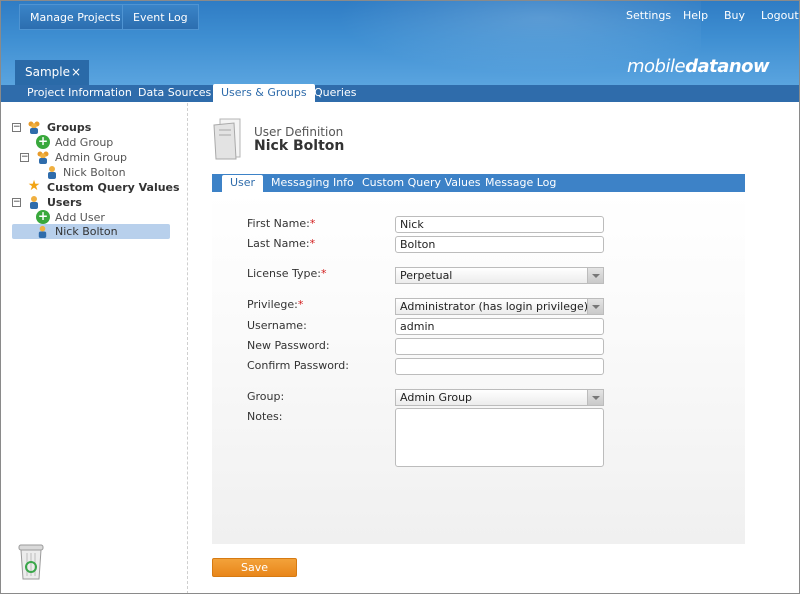  What do you see at coordinates (281, 243) in the screenshot?
I see `last-name-label: Last Name:*` at bounding box center [281, 243].